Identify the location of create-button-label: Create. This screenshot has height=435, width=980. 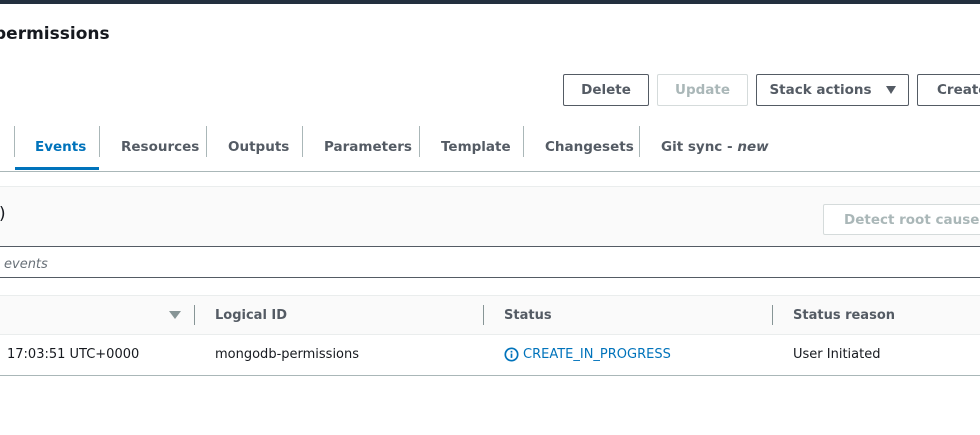
(958, 90).